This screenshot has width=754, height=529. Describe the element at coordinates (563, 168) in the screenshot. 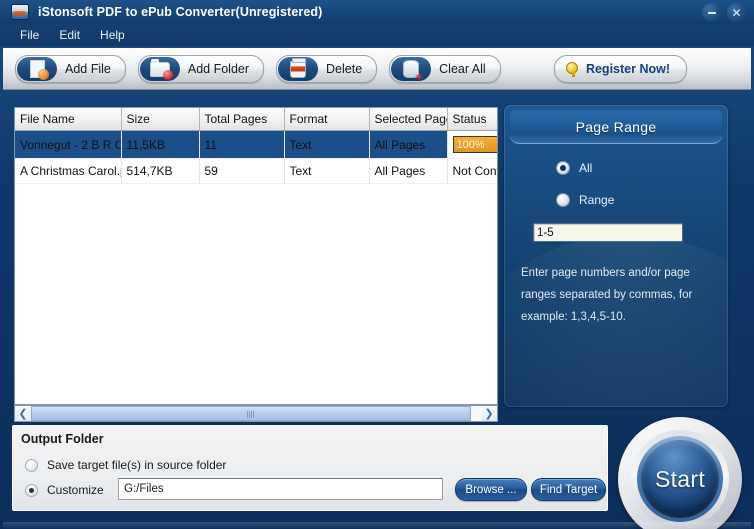

I see `radio-all-indicator` at that location.